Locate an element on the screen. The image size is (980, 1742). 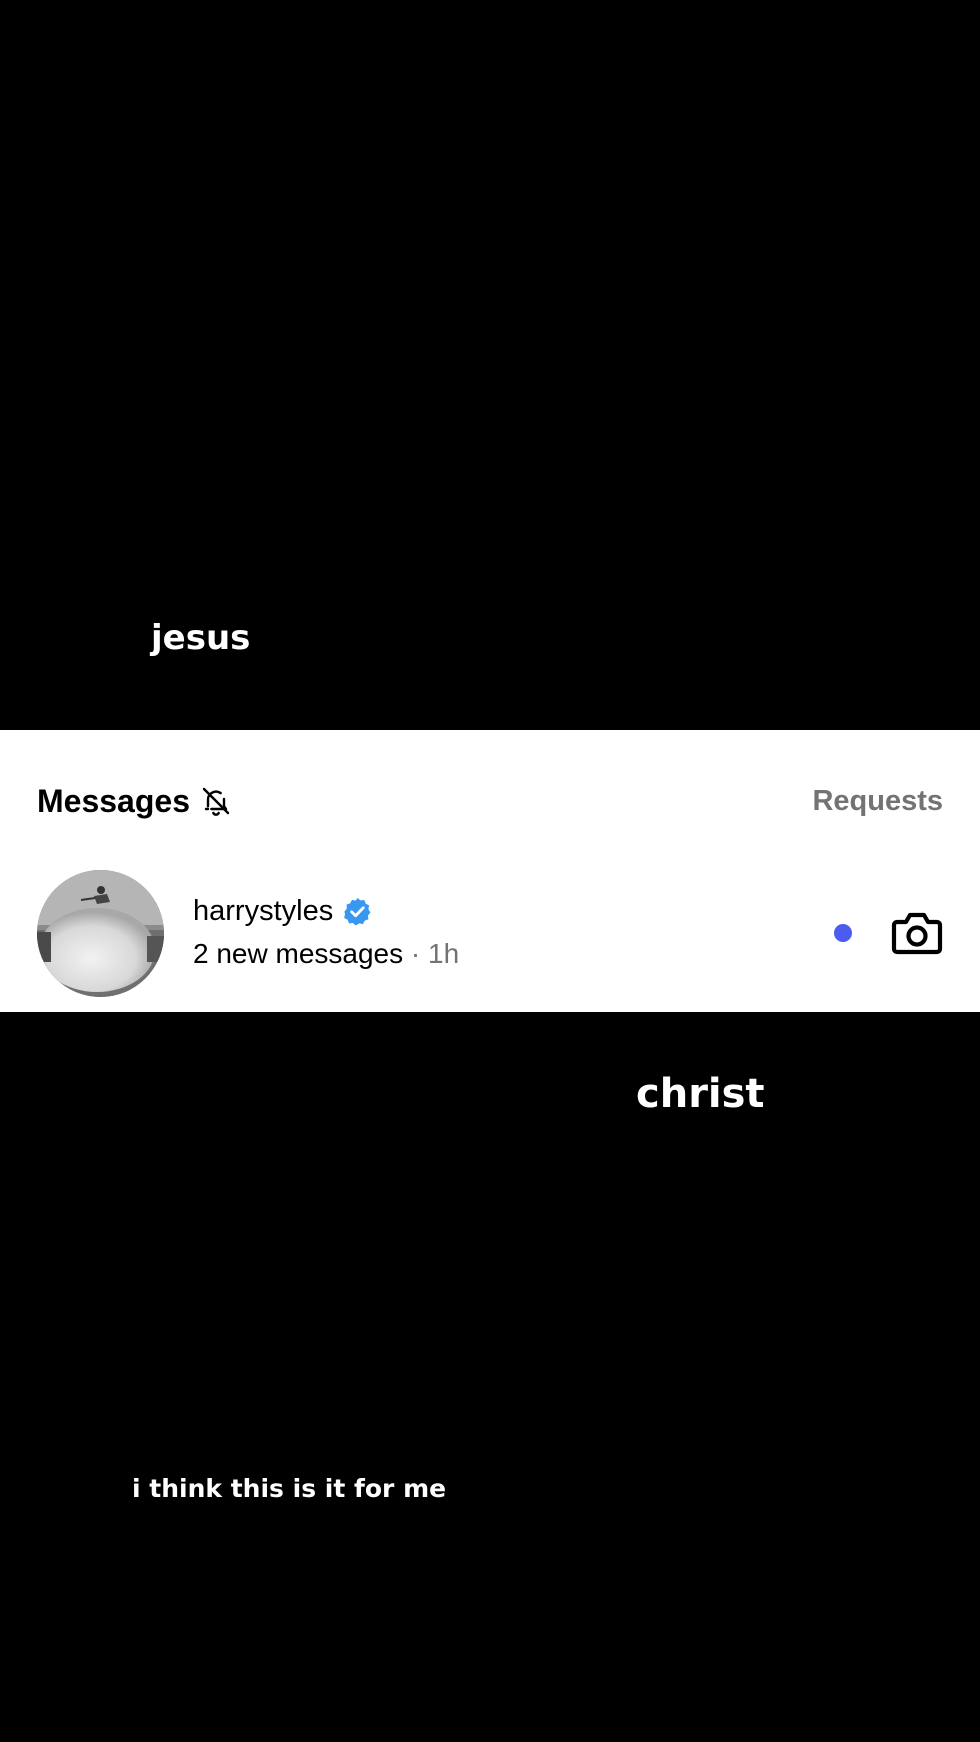
username: harrystyles is located at coordinates (263, 911).